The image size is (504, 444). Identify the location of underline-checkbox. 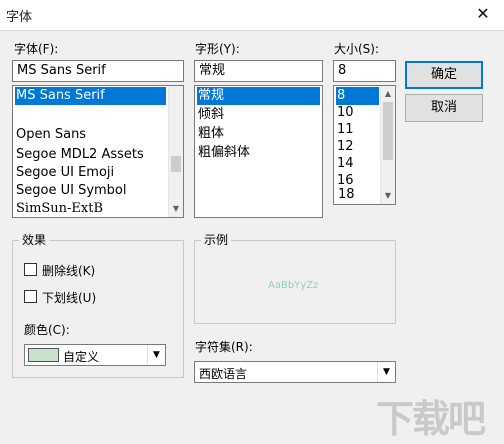
(30, 296).